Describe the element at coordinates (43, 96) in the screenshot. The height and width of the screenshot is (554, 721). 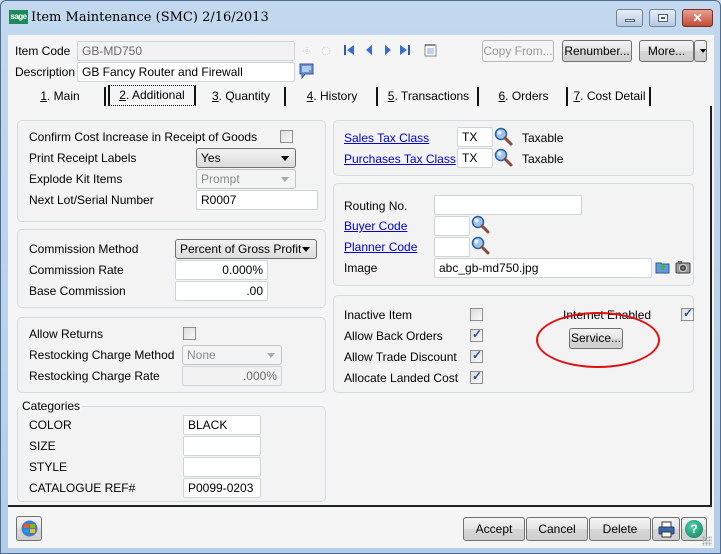
I see `tab-mnemonic: 1` at that location.